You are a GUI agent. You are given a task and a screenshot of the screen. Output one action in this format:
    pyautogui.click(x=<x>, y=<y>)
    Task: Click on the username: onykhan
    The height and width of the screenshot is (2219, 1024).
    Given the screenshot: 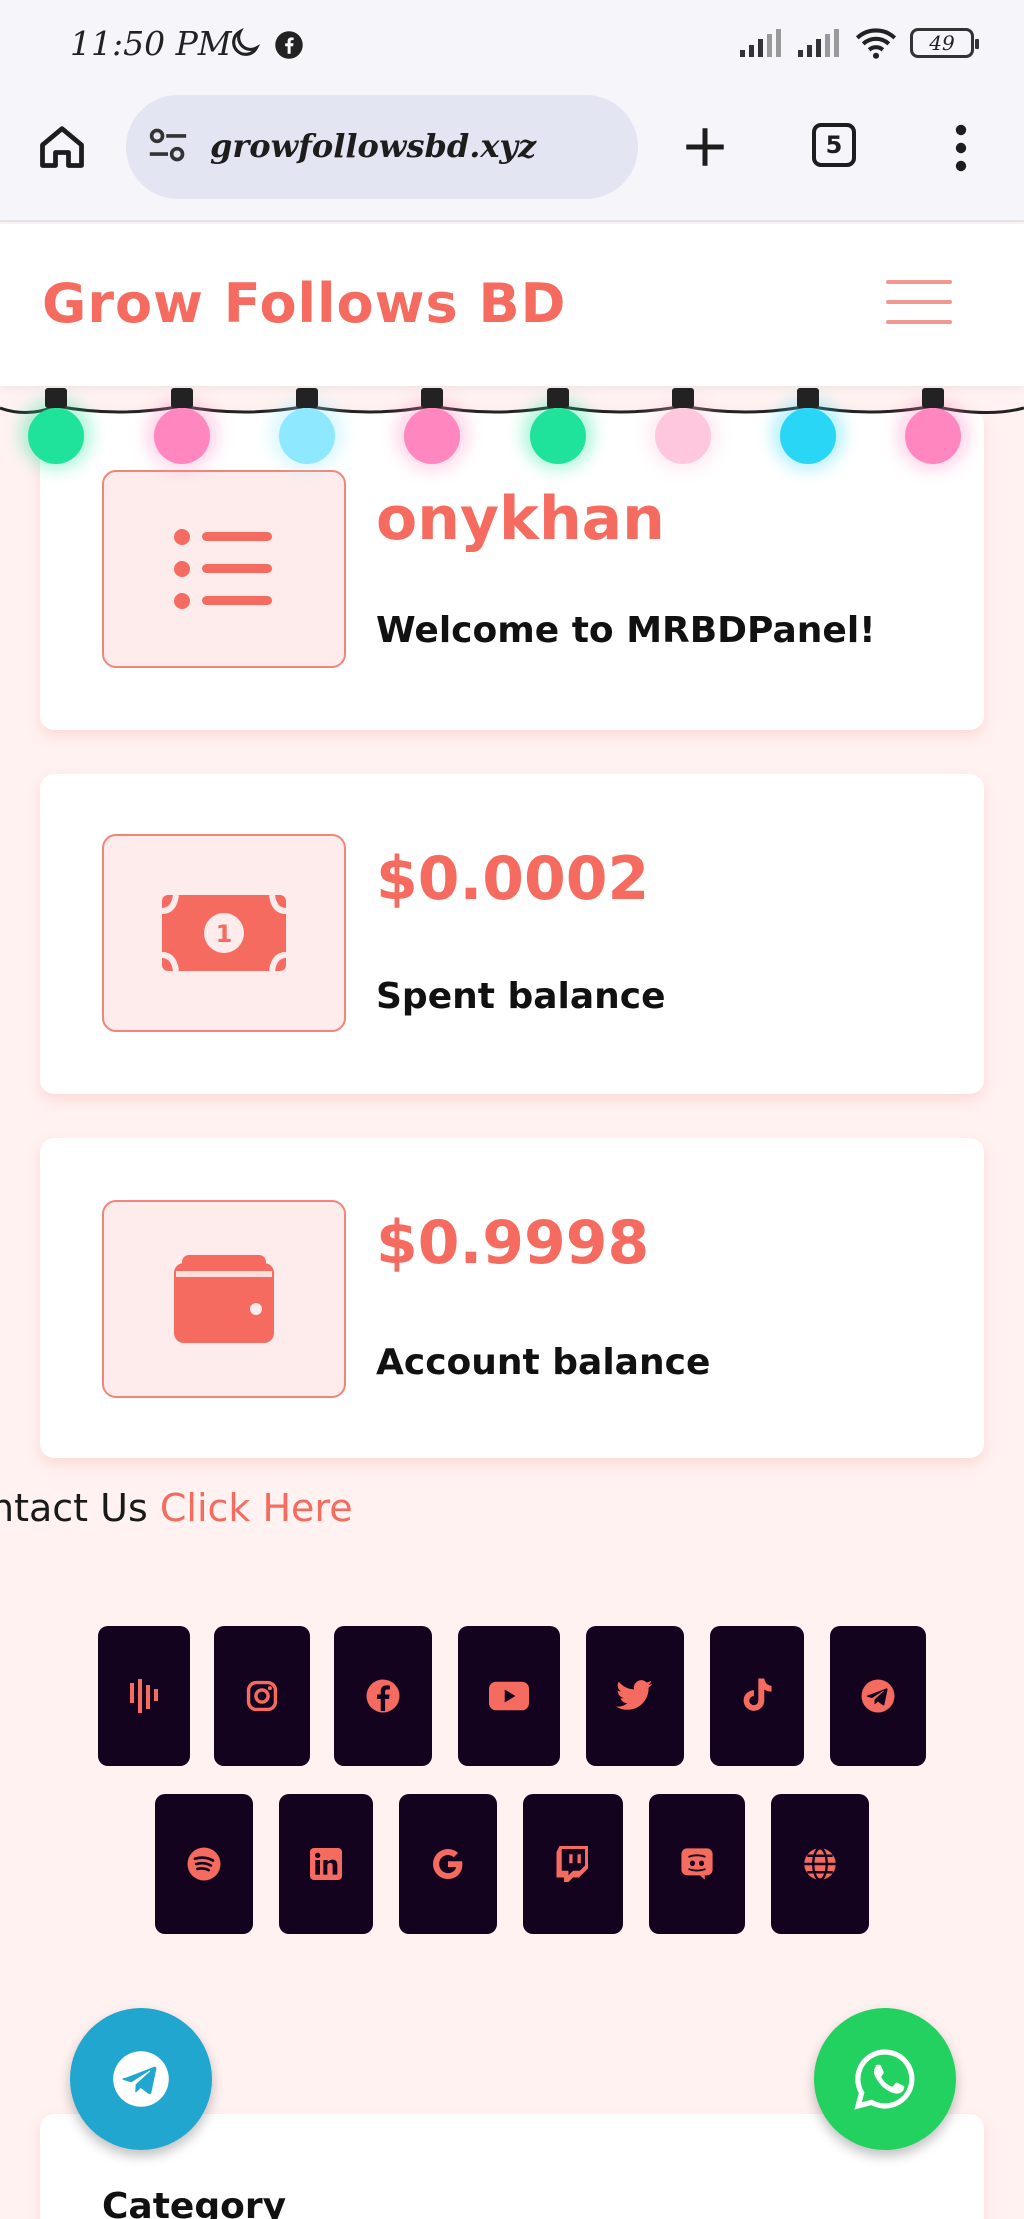 What is the action you would take?
    pyautogui.click(x=520, y=519)
    